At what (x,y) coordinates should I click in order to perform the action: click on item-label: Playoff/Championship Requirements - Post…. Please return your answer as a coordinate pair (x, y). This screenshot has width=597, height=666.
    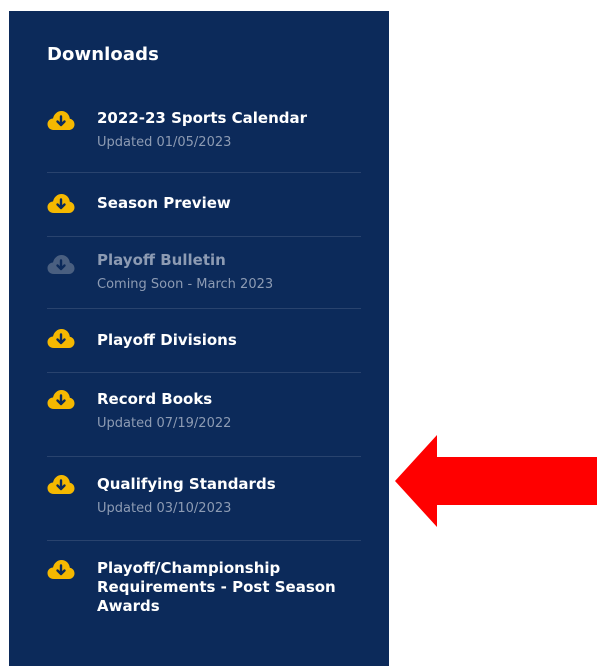
    Looking at the image, I should click on (216, 587).